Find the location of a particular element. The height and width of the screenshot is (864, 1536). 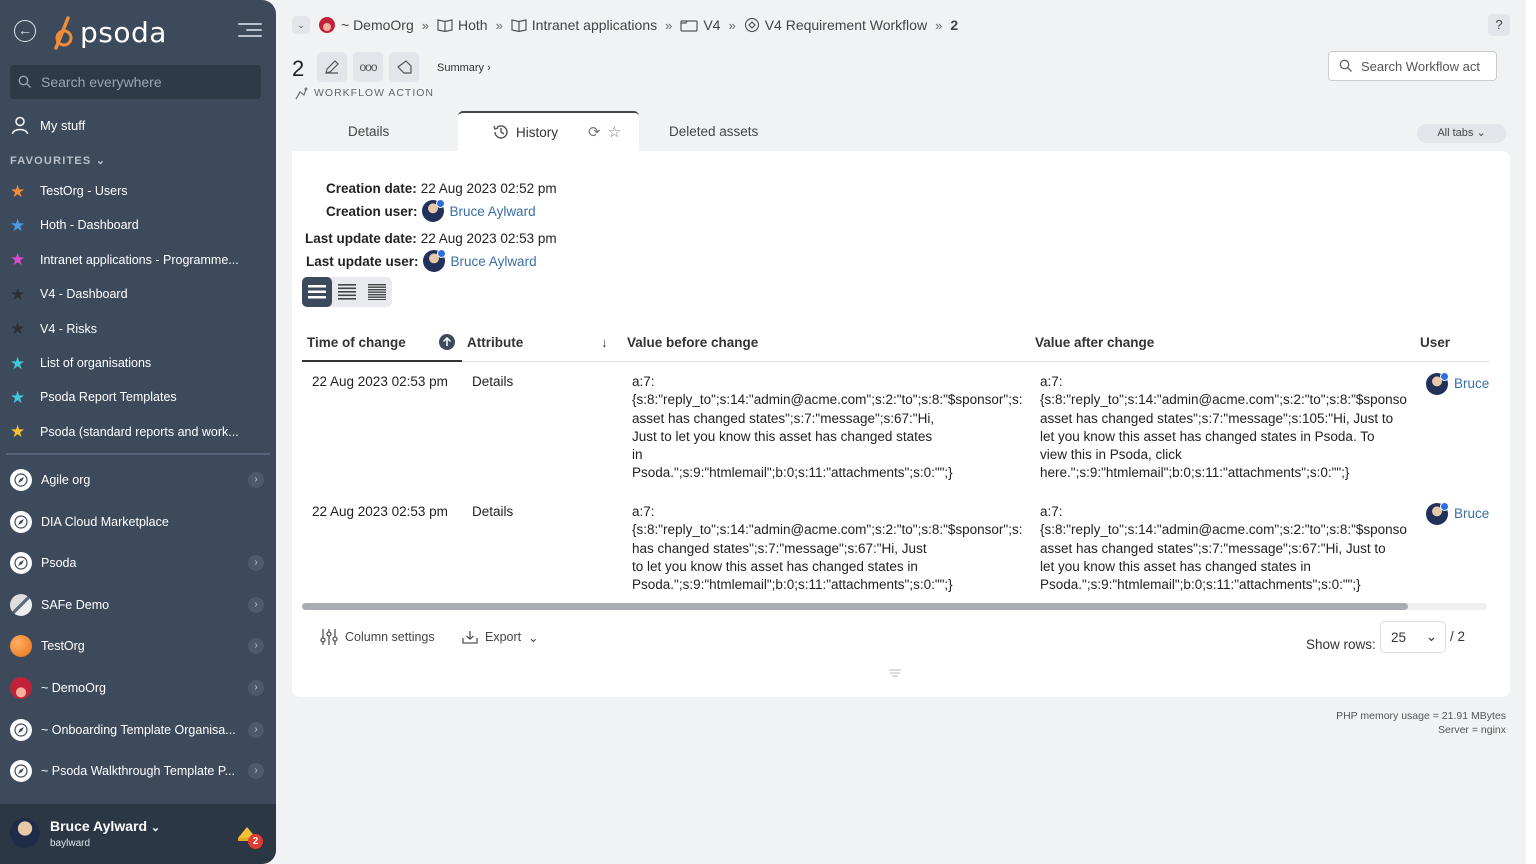

arrow-up-icon is located at coordinates (447, 342).